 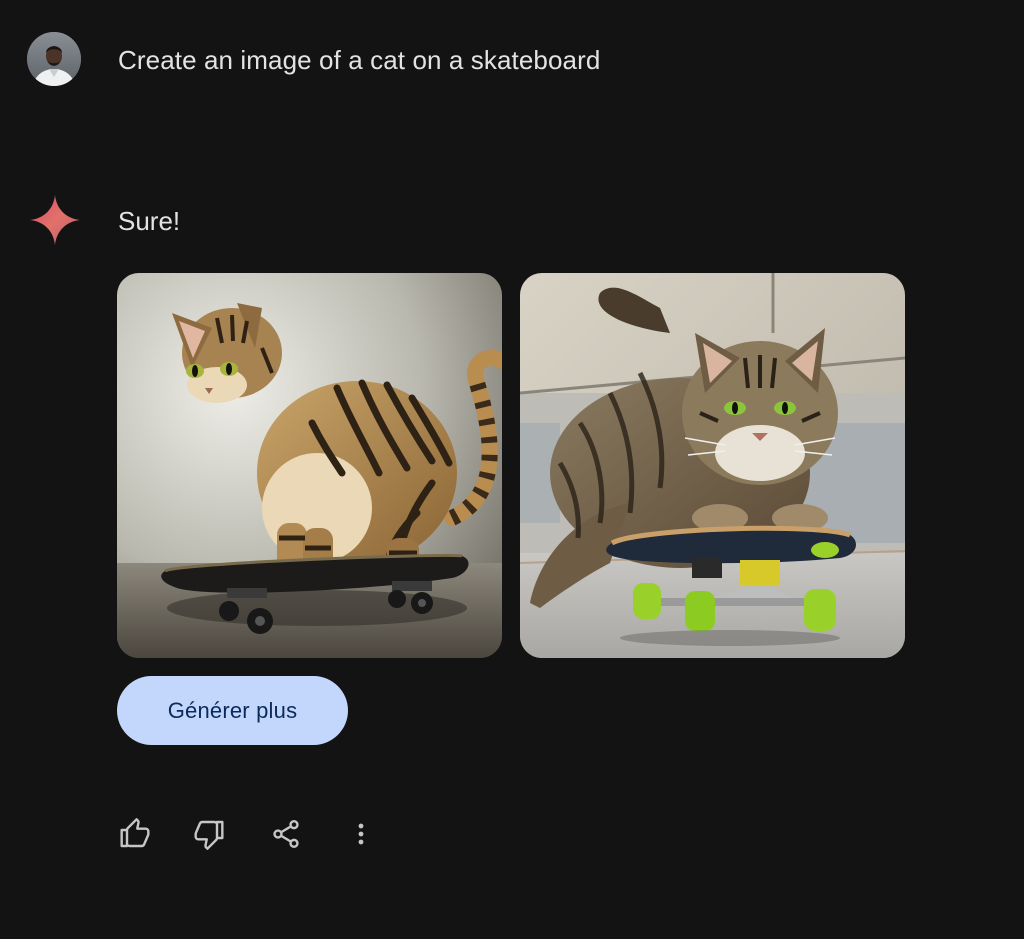 I want to click on thumb-down-icon, so click(x=209, y=835).